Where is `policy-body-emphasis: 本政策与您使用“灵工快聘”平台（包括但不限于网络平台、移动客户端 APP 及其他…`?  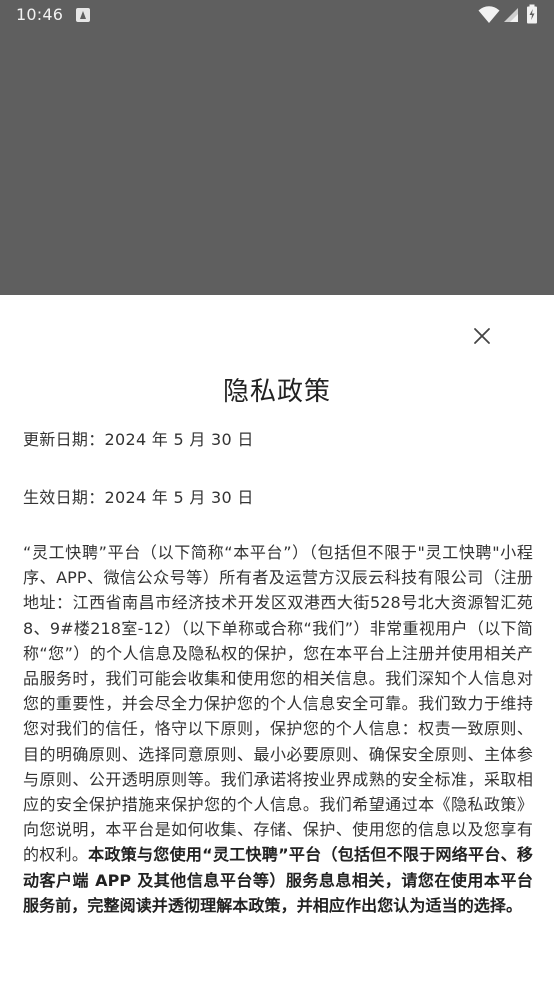 policy-body-emphasis: 本政策与您使用“灵工快聘”平台（包括但不限于网络平台、移动客户端 APP 及其他… is located at coordinates (278, 880).